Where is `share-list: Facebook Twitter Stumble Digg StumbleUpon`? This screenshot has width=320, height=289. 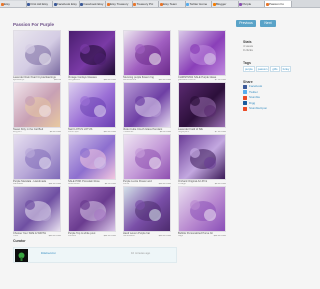
share-list: Facebook Twitter Stumble Digg StumbleUpon is located at coordinates (273, 98).